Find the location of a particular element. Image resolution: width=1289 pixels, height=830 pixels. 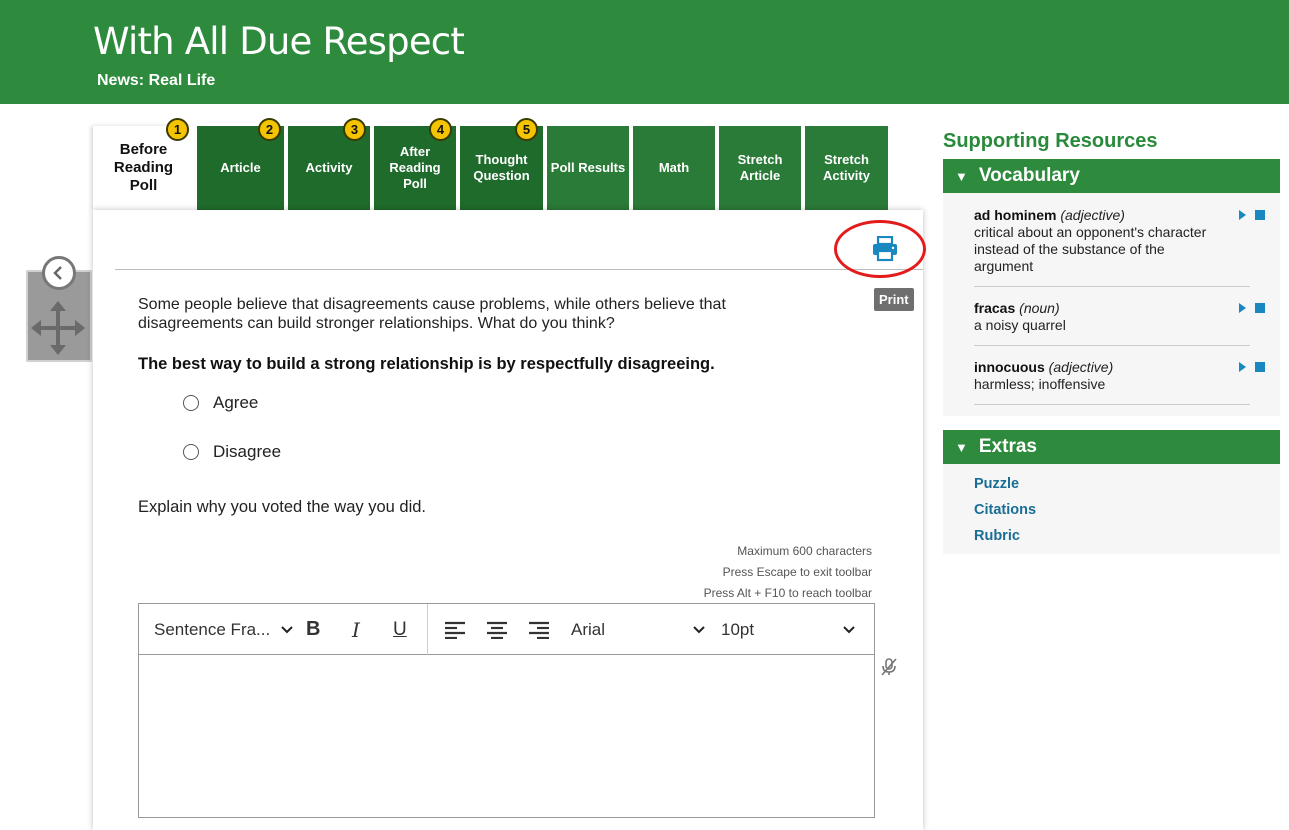

toolbar-separator is located at coordinates (427, 629).